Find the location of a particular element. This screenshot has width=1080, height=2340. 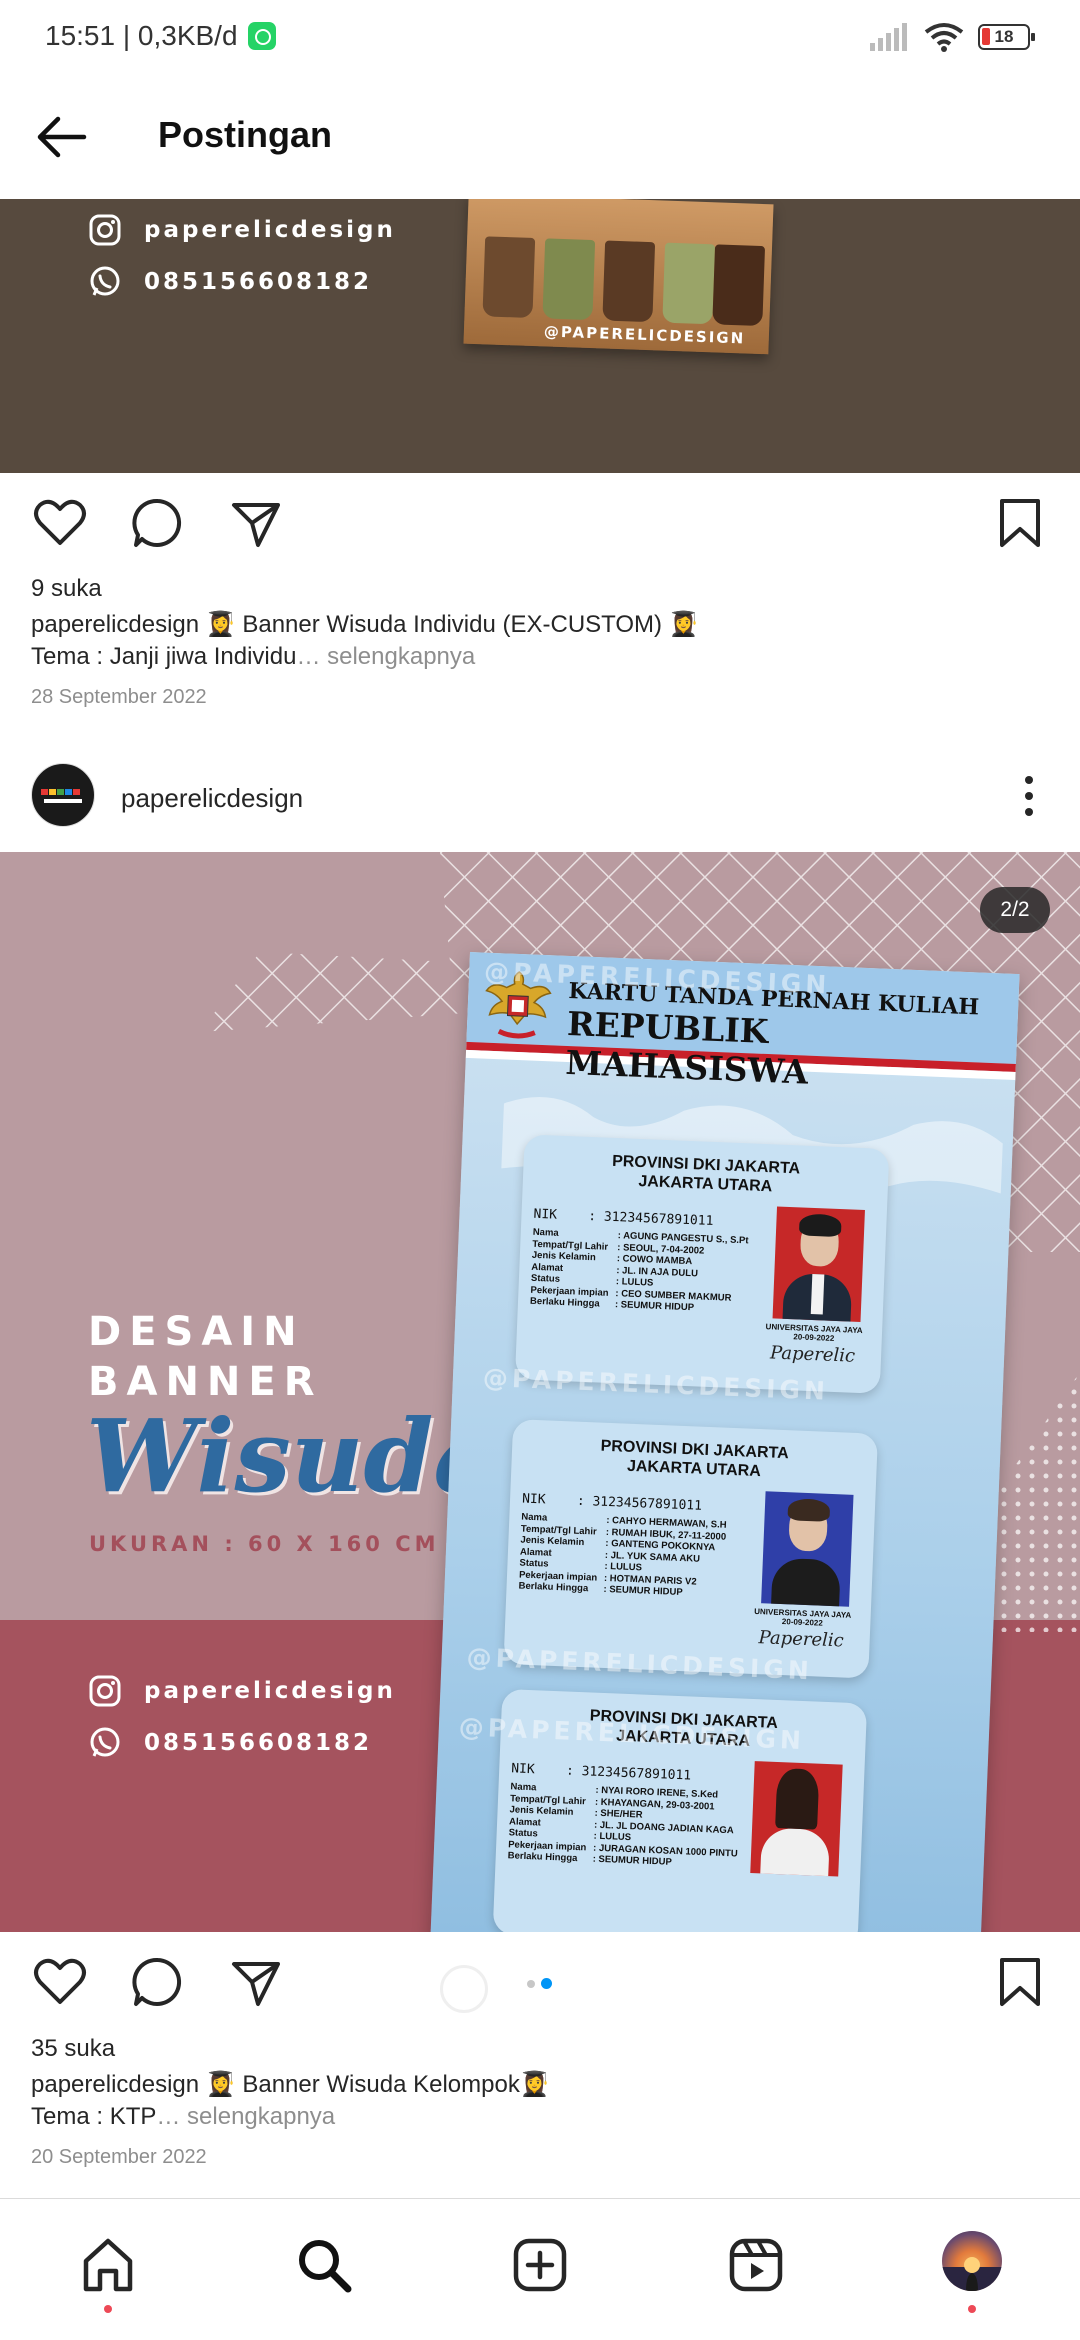

signal-icon is located at coordinates (888, 37).